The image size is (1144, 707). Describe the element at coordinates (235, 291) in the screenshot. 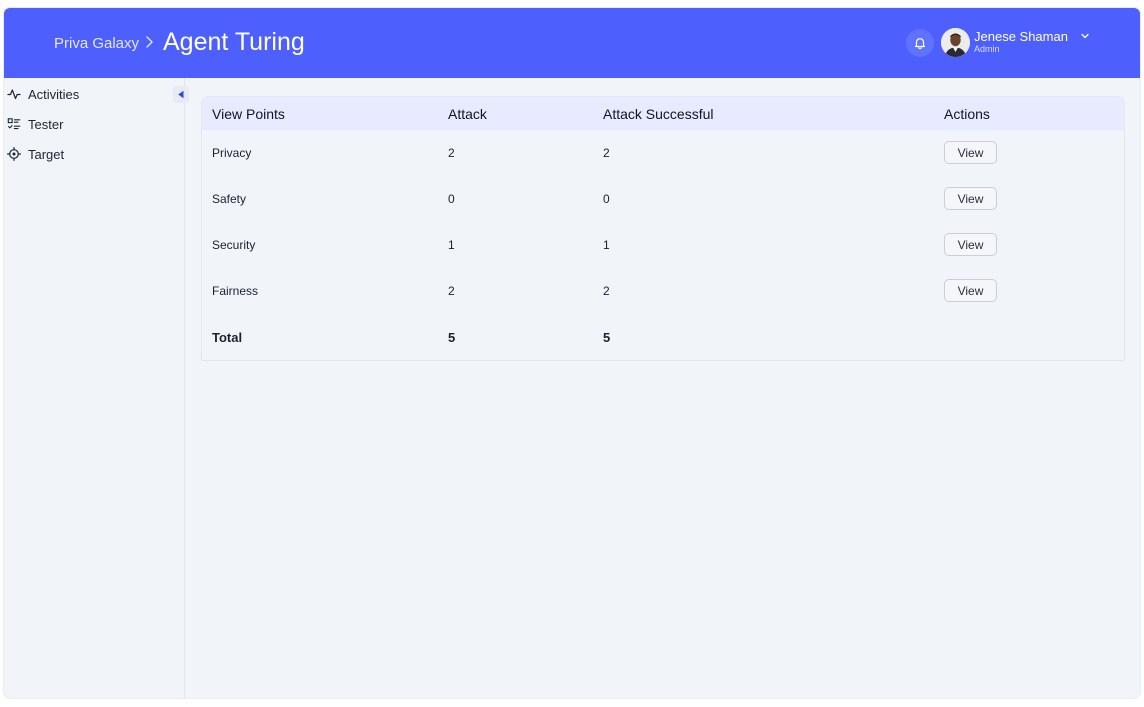

I see `cell-view-point: Fairness` at that location.